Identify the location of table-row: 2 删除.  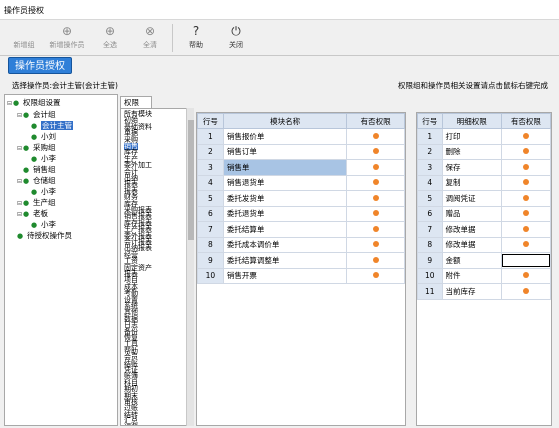
(484, 151).